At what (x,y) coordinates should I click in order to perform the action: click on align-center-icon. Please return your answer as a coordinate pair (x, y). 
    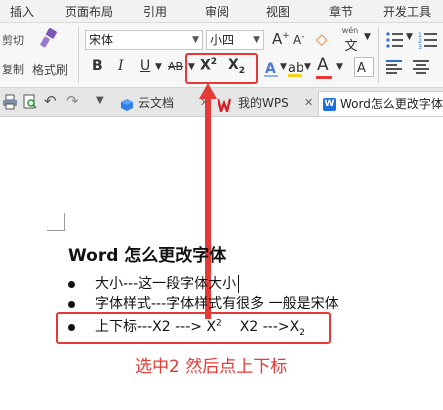
    Looking at the image, I should click on (421, 67).